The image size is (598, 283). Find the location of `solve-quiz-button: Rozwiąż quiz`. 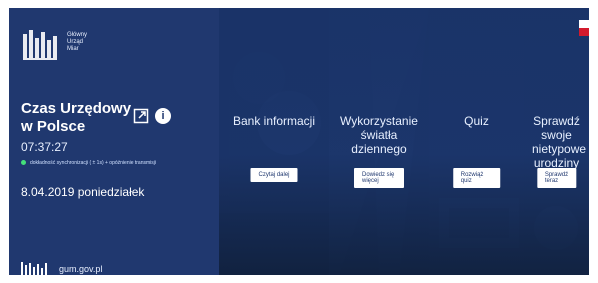

solve-quiz-button: Rozwiąż quiz is located at coordinates (476, 178).